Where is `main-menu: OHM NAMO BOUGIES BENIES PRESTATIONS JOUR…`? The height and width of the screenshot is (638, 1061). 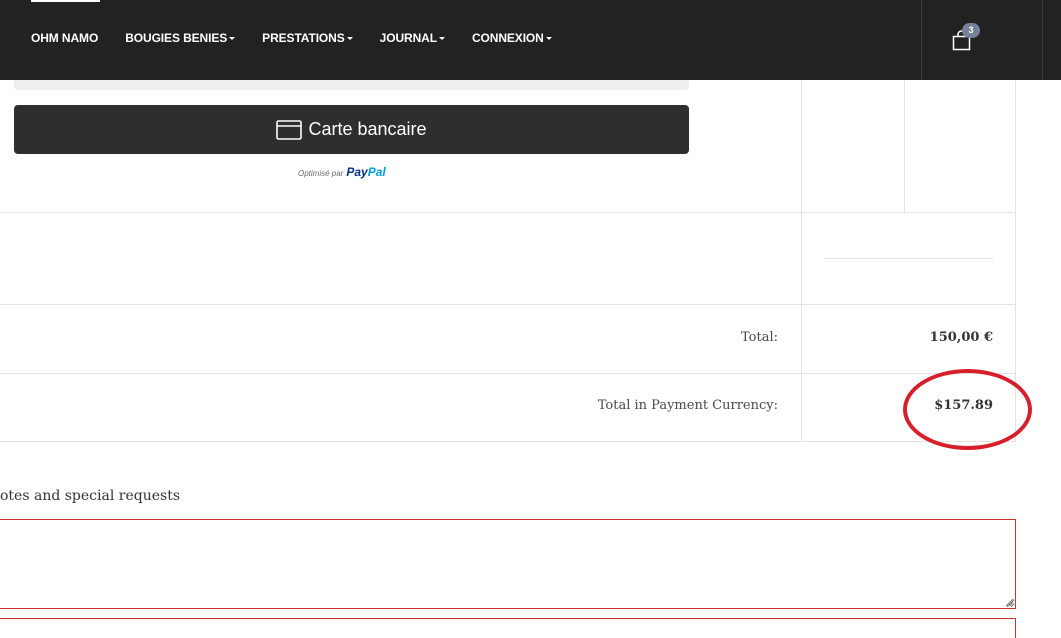
main-menu: OHM NAMO BOUGIES BENIES PRESTATIONS JOUR… is located at coordinates (305, 38).